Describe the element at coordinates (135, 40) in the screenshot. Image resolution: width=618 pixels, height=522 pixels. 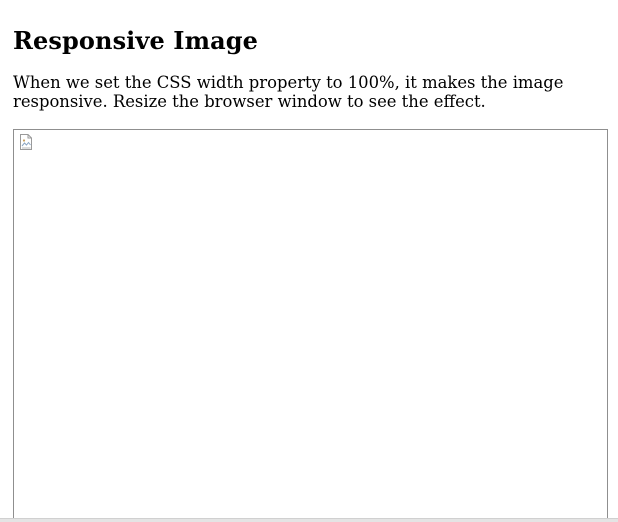
I see `page-title: Responsive Image` at that location.